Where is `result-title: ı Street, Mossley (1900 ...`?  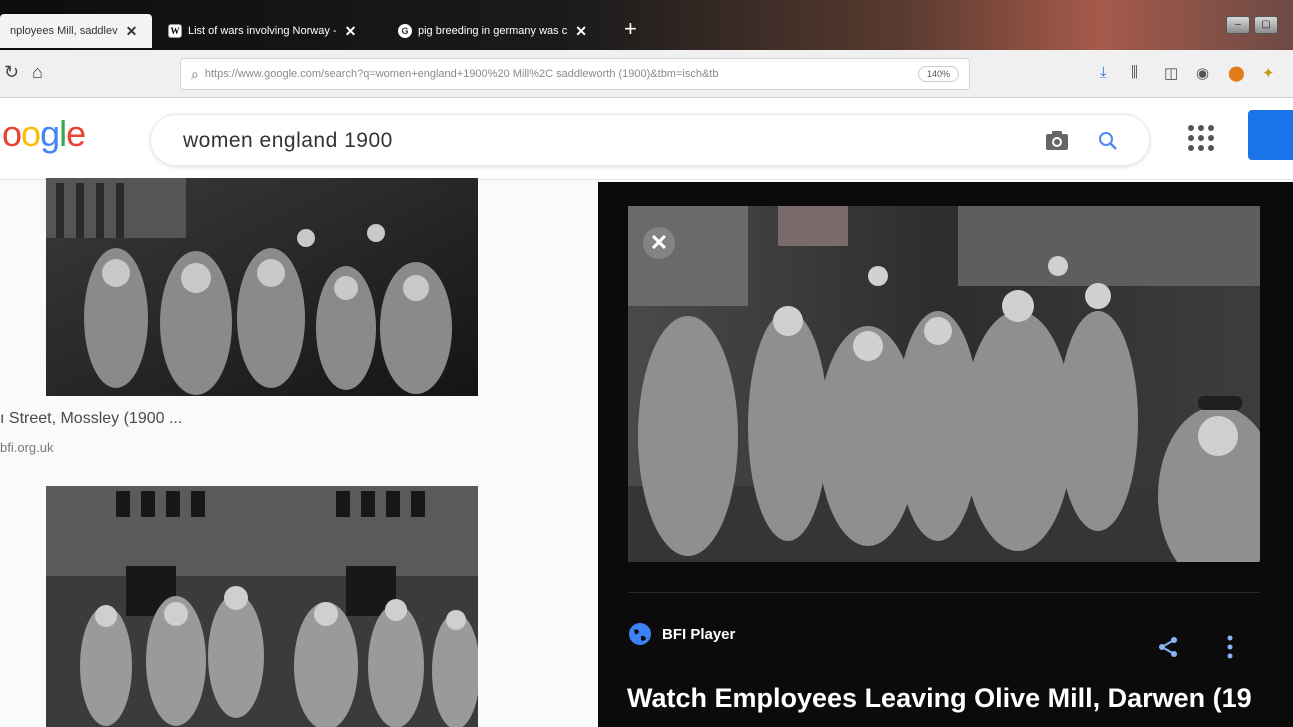 result-title: ı Street, Mossley (1900 ... is located at coordinates (91, 419).